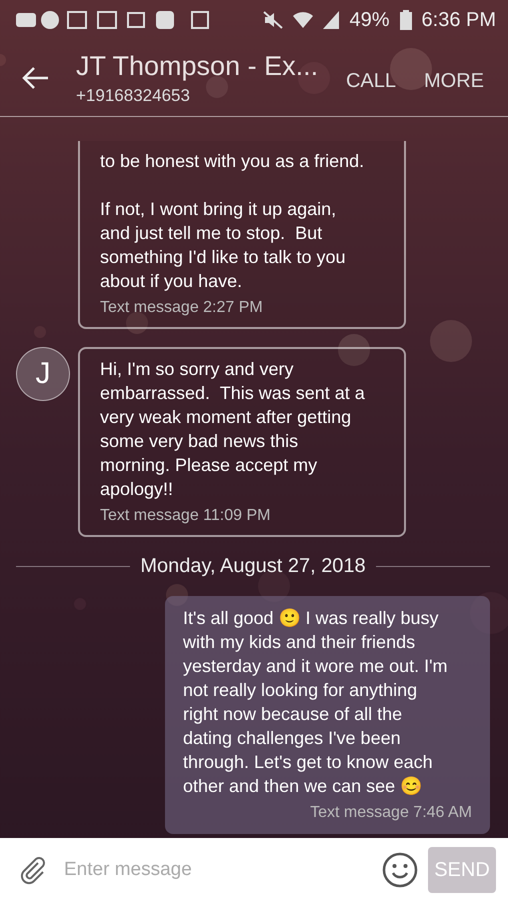 The width and height of the screenshot is (508, 902). I want to click on message-input: Enter message, so click(215, 870).